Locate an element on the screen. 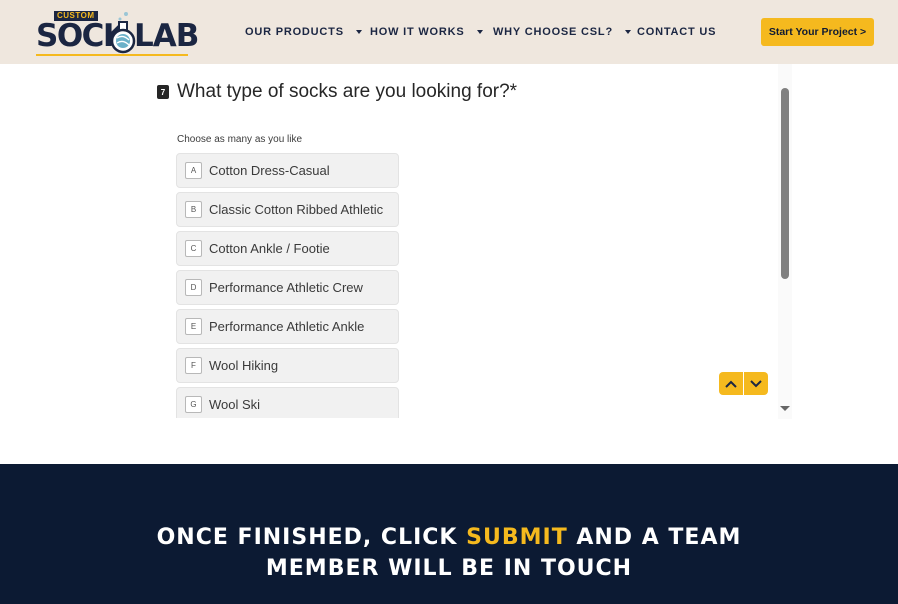  scroll-down-arrow-icon is located at coordinates (785, 408).